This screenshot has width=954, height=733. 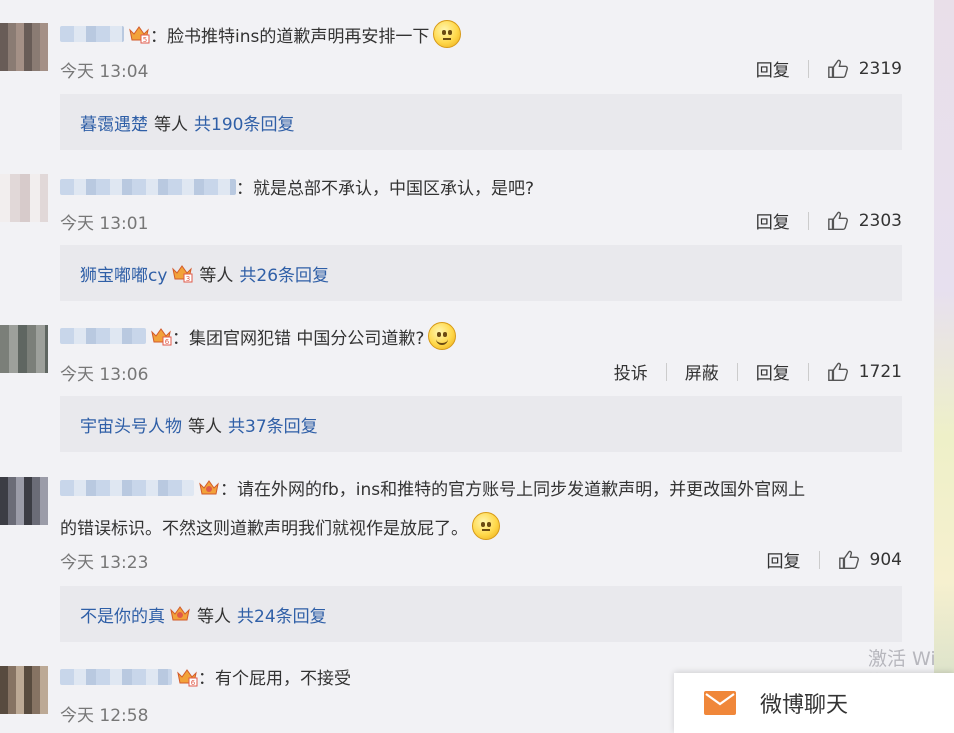 What do you see at coordinates (131, 424) in the screenshot?
I see `reply-user-link: 宇宙头号人物` at bounding box center [131, 424].